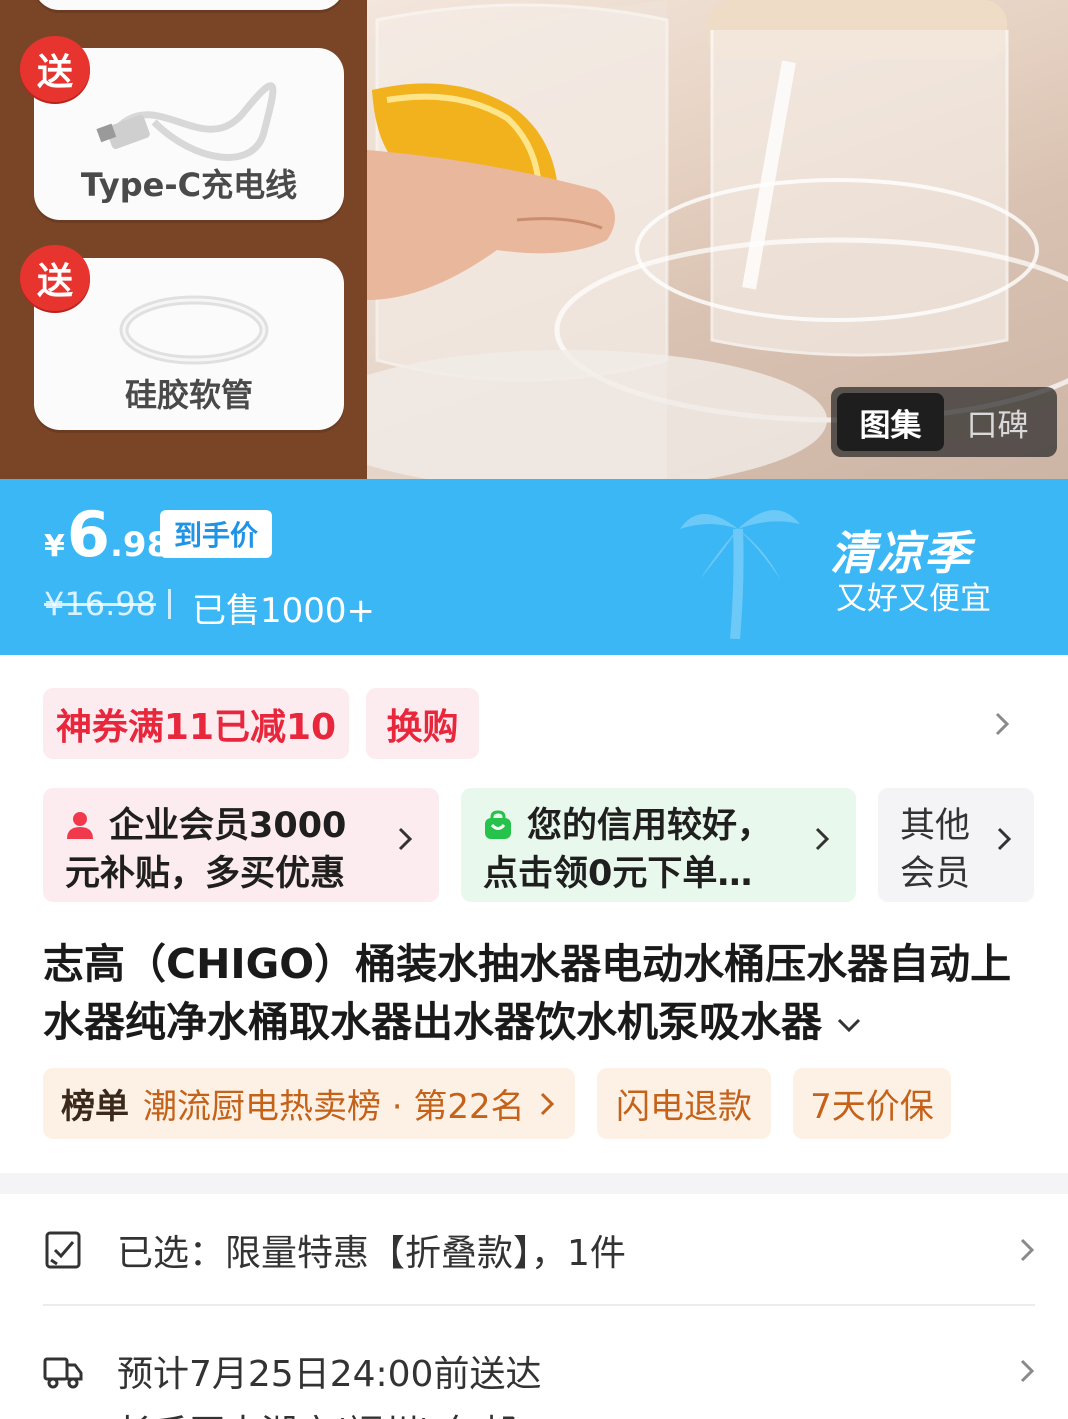 This screenshot has width=1068, height=1419. Describe the element at coordinates (54, 546) in the screenshot. I see `currency-symbol: ¥` at that location.